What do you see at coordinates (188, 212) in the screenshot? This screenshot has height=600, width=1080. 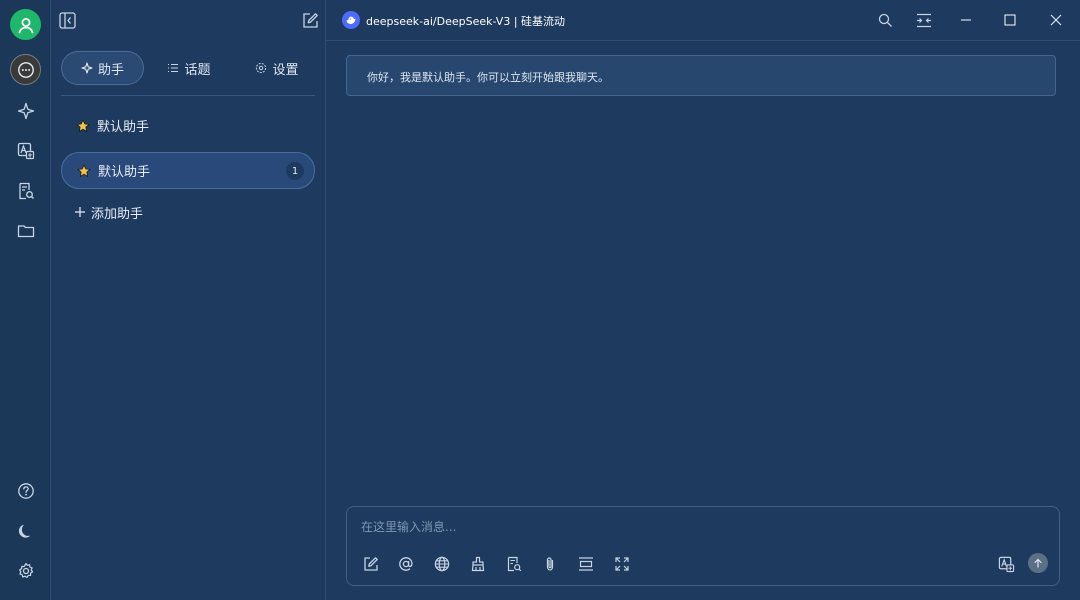 I see `add-assistant-button: 添加助手` at bounding box center [188, 212].